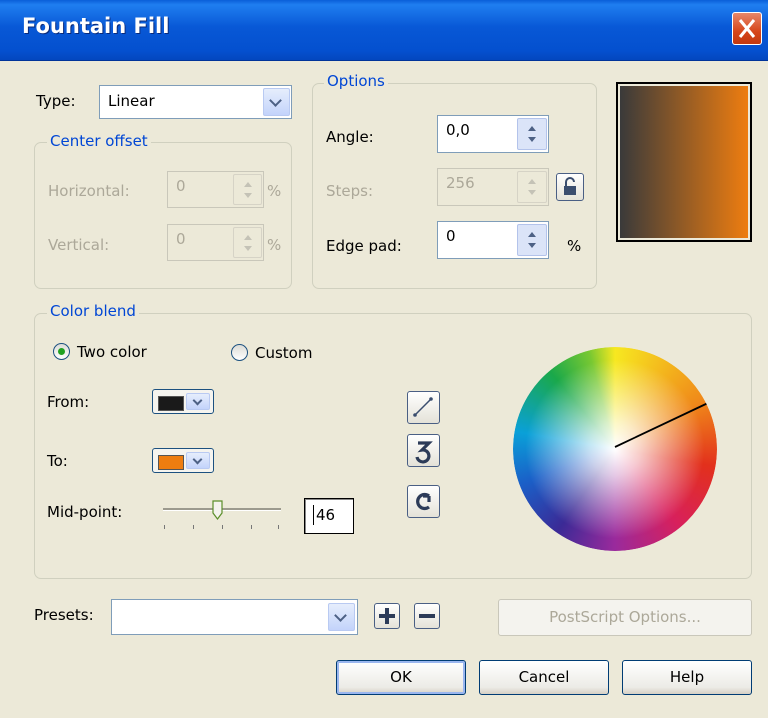  I want to click on steps-lock-button, so click(570, 187).